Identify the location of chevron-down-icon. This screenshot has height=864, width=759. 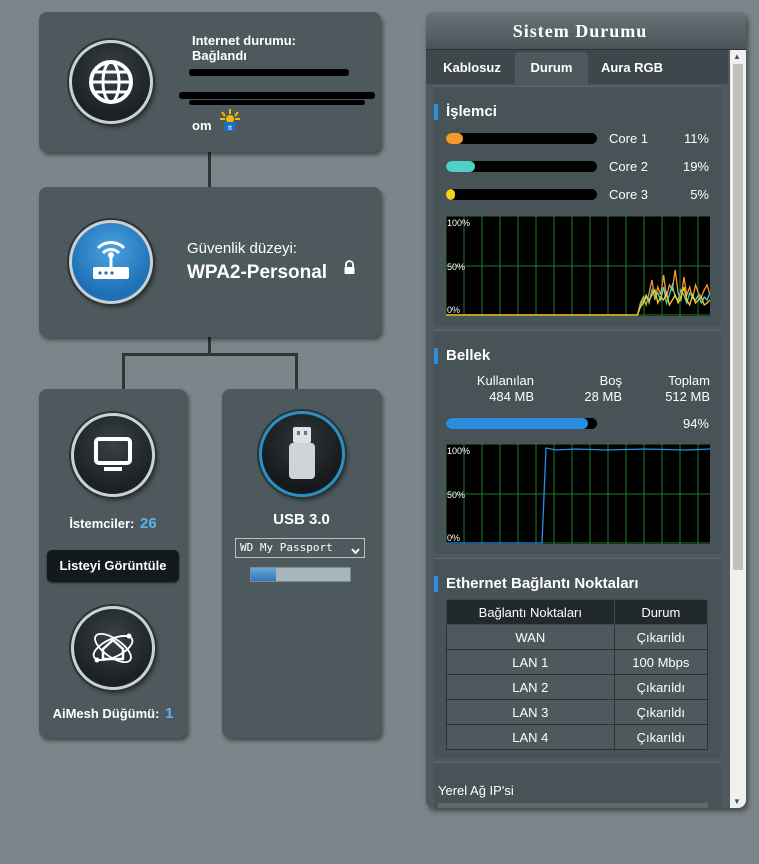
(355, 552).